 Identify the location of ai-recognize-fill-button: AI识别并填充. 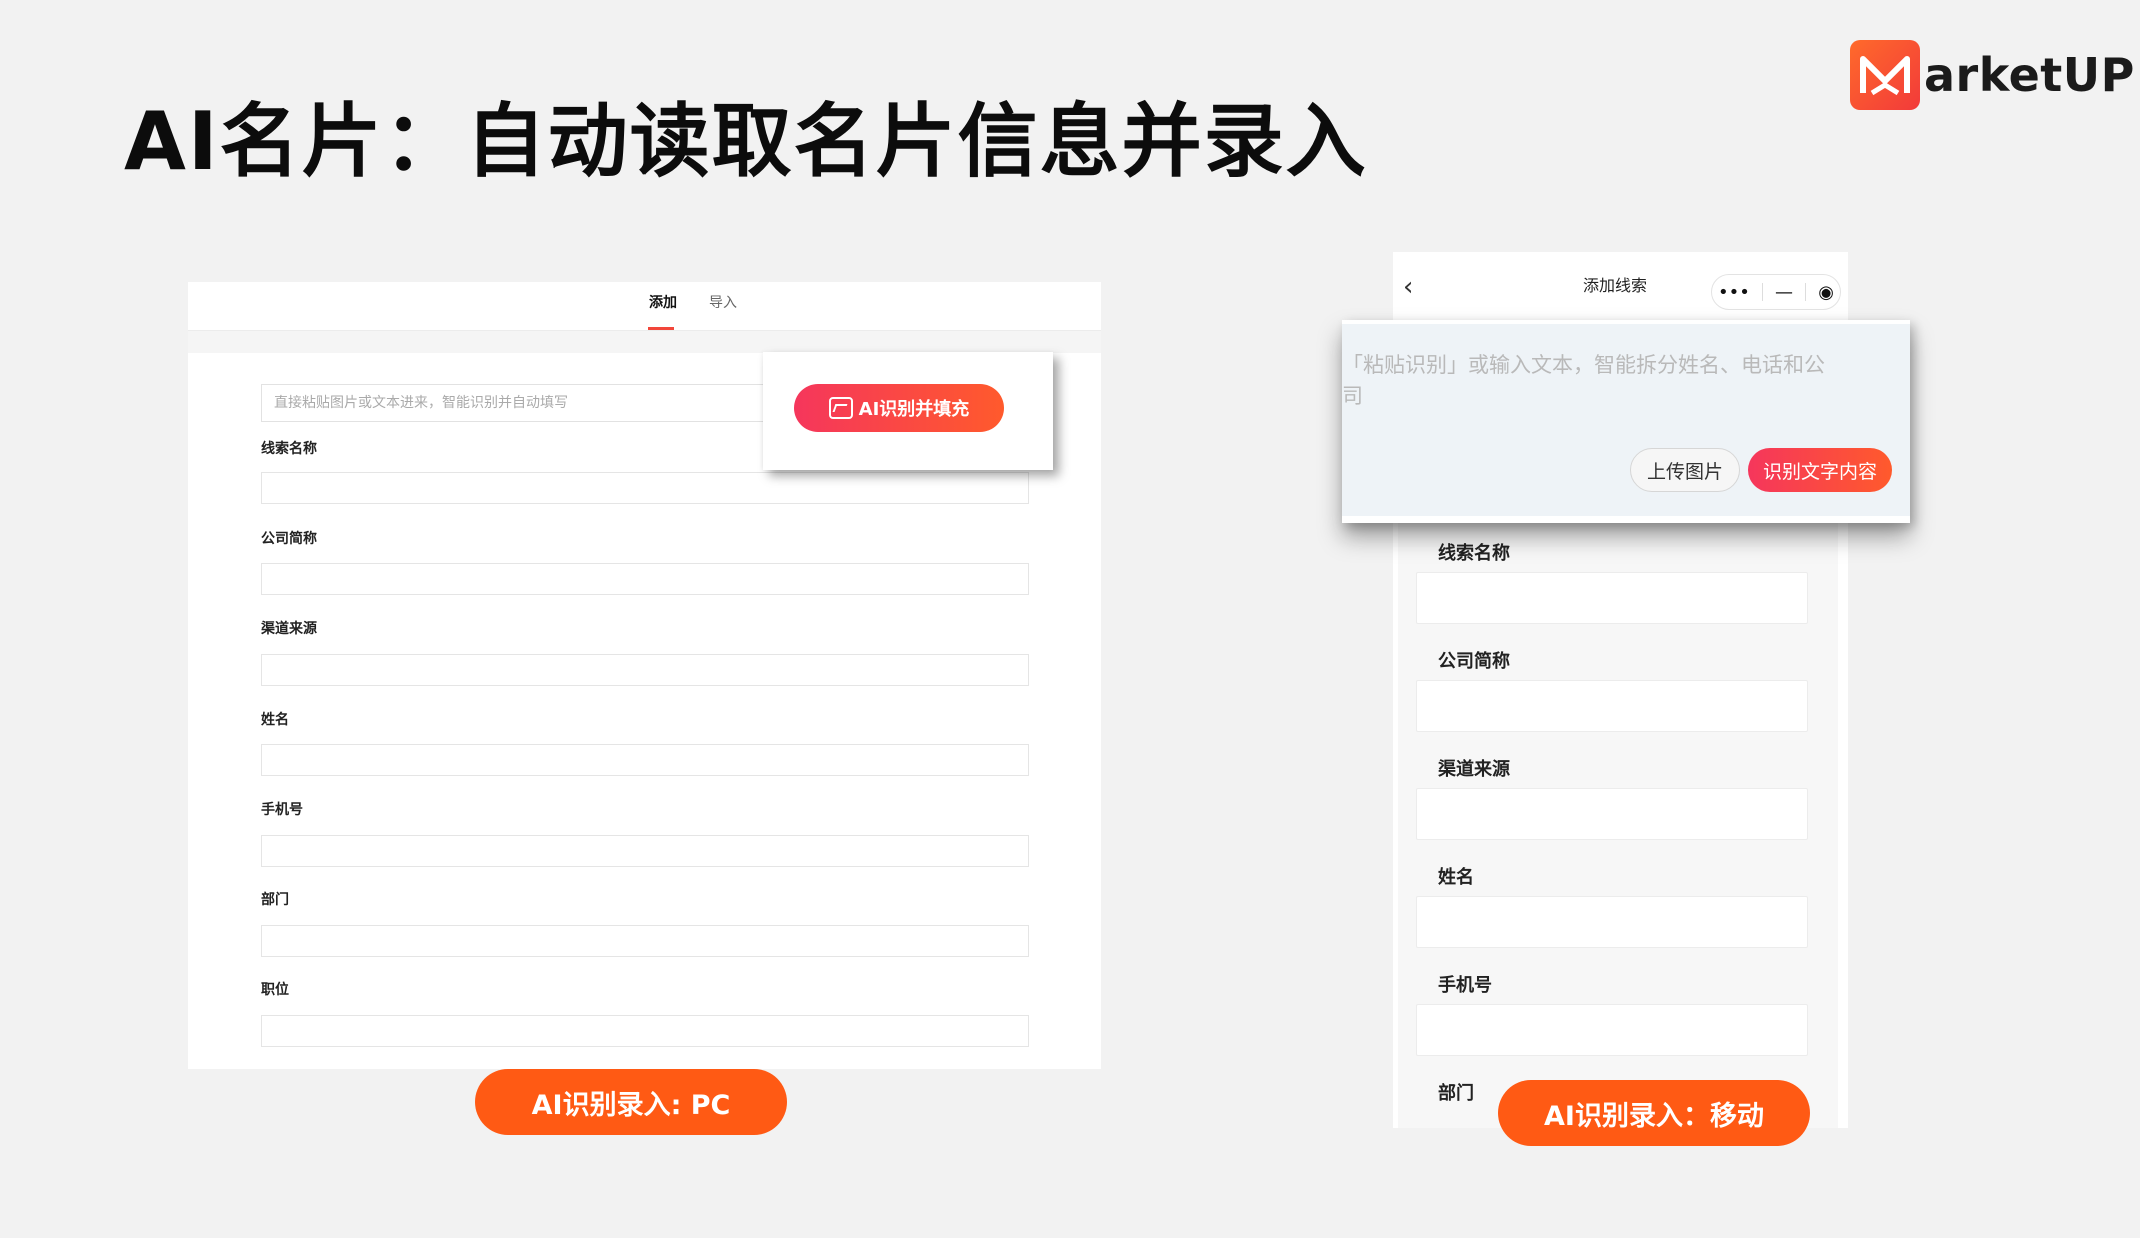
(899, 408).